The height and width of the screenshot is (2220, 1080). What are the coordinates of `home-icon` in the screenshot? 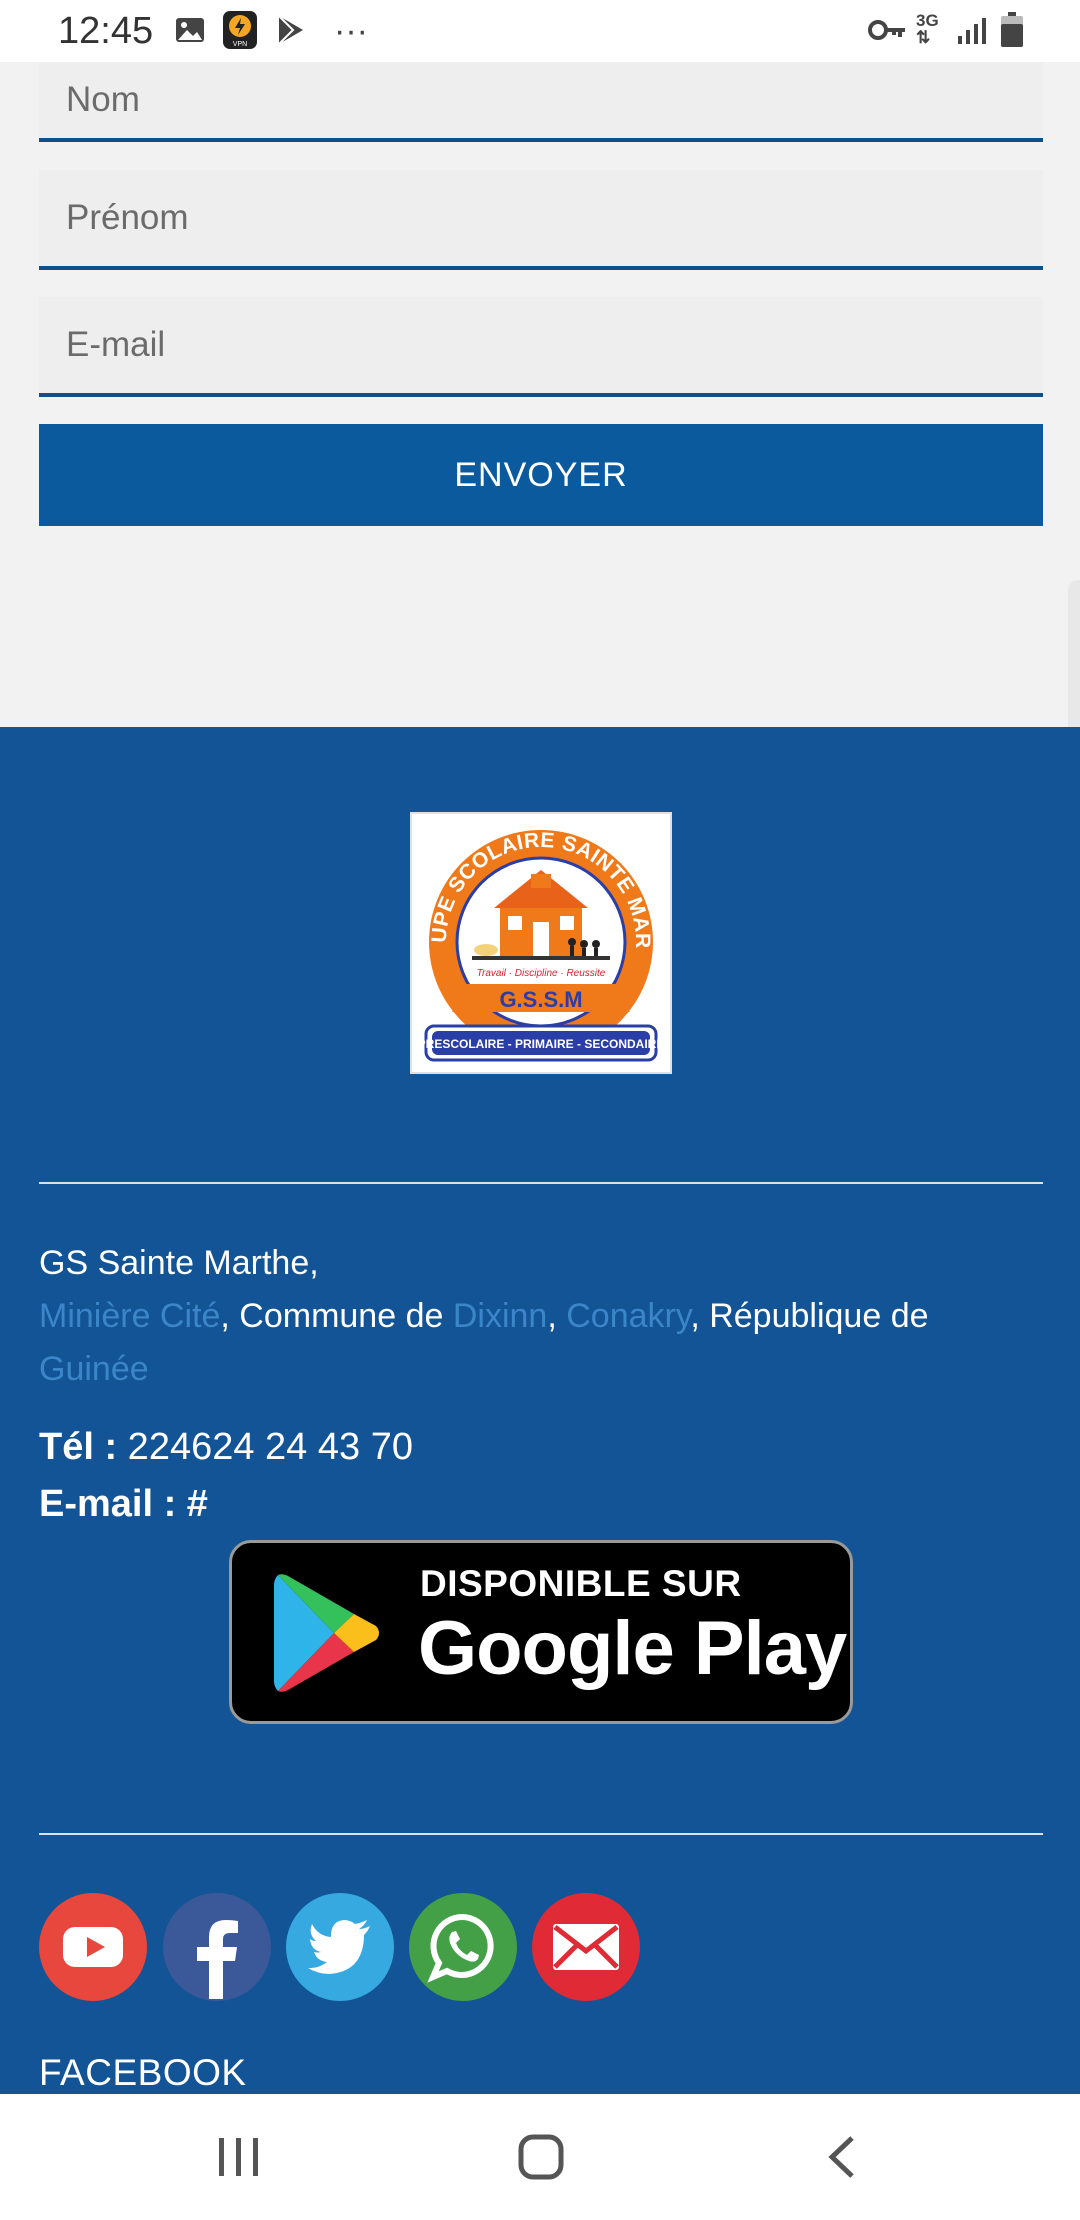 It's located at (541, 2159).